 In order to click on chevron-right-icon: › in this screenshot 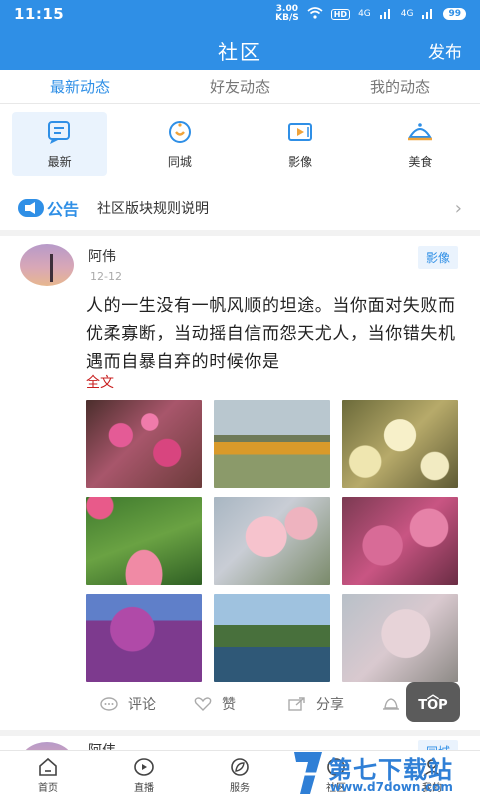, I will do `click(458, 208)`.